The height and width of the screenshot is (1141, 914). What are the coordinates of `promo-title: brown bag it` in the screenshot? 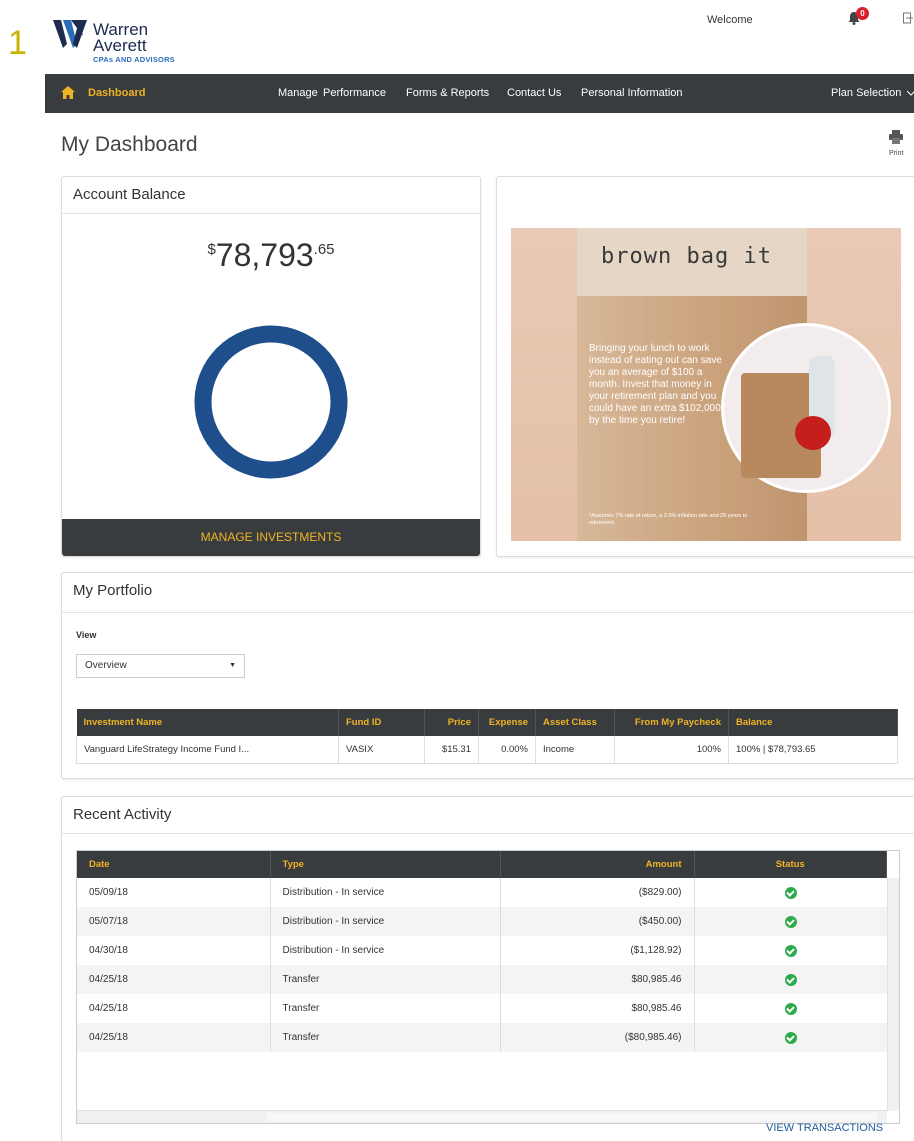 It's located at (686, 256).